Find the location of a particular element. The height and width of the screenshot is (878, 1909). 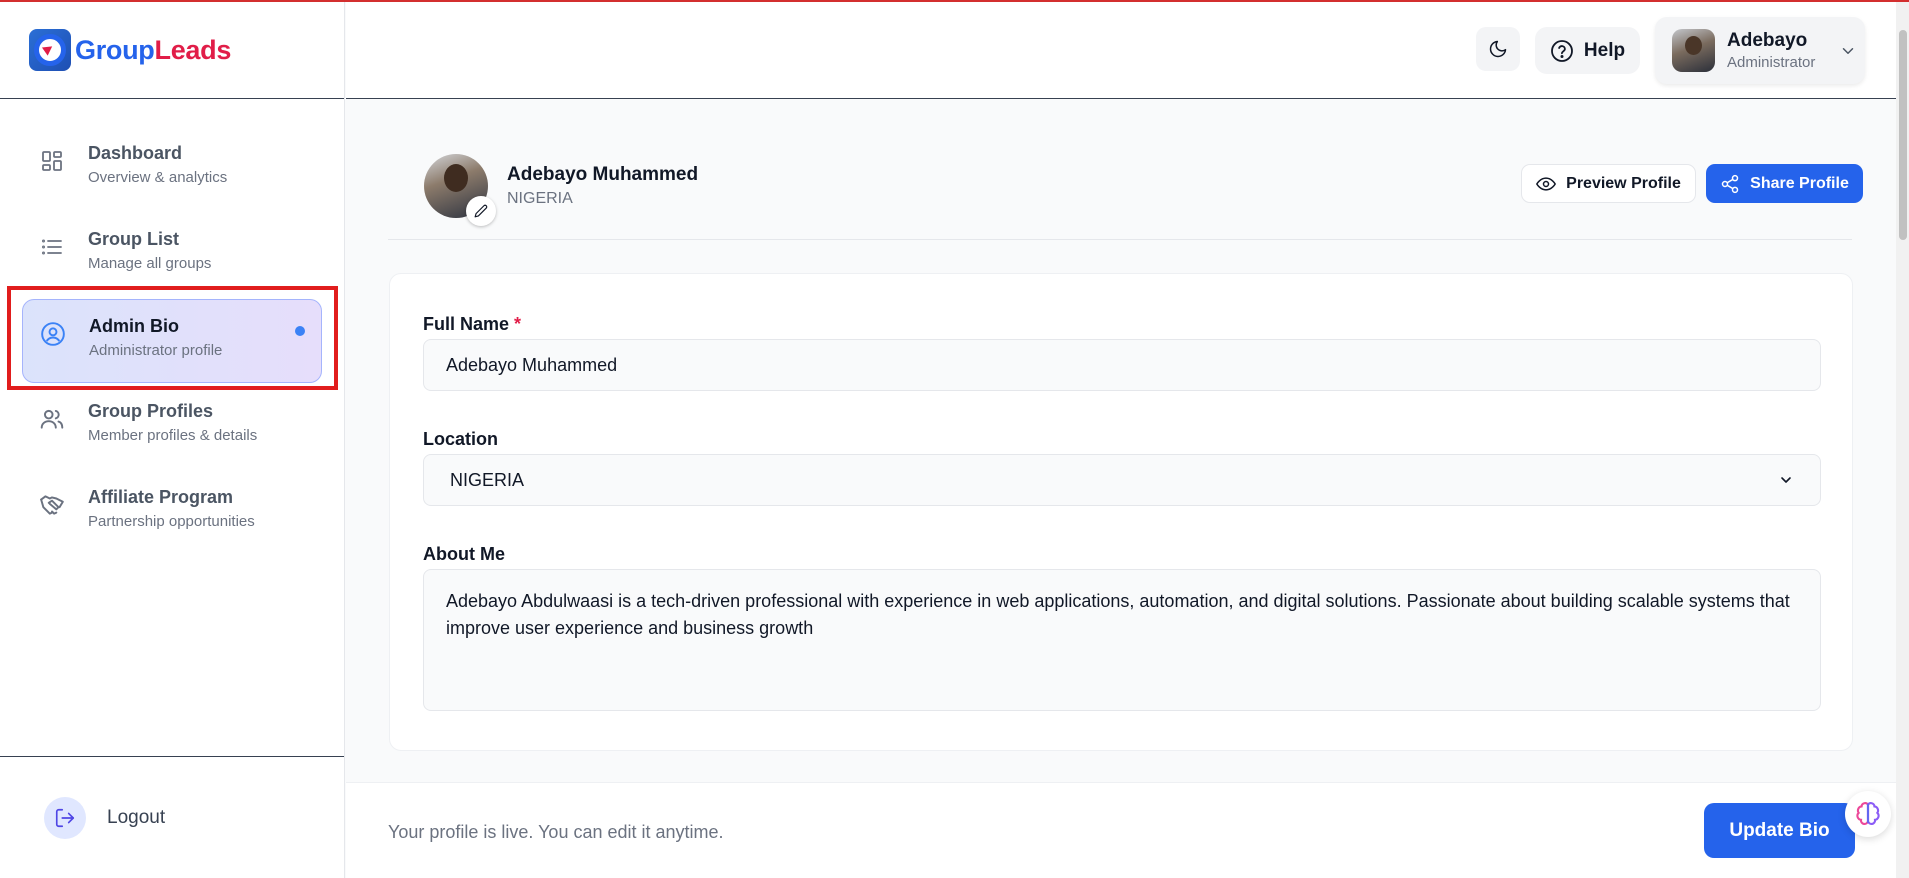

highlight-annotation-box is located at coordinates (172, 338).